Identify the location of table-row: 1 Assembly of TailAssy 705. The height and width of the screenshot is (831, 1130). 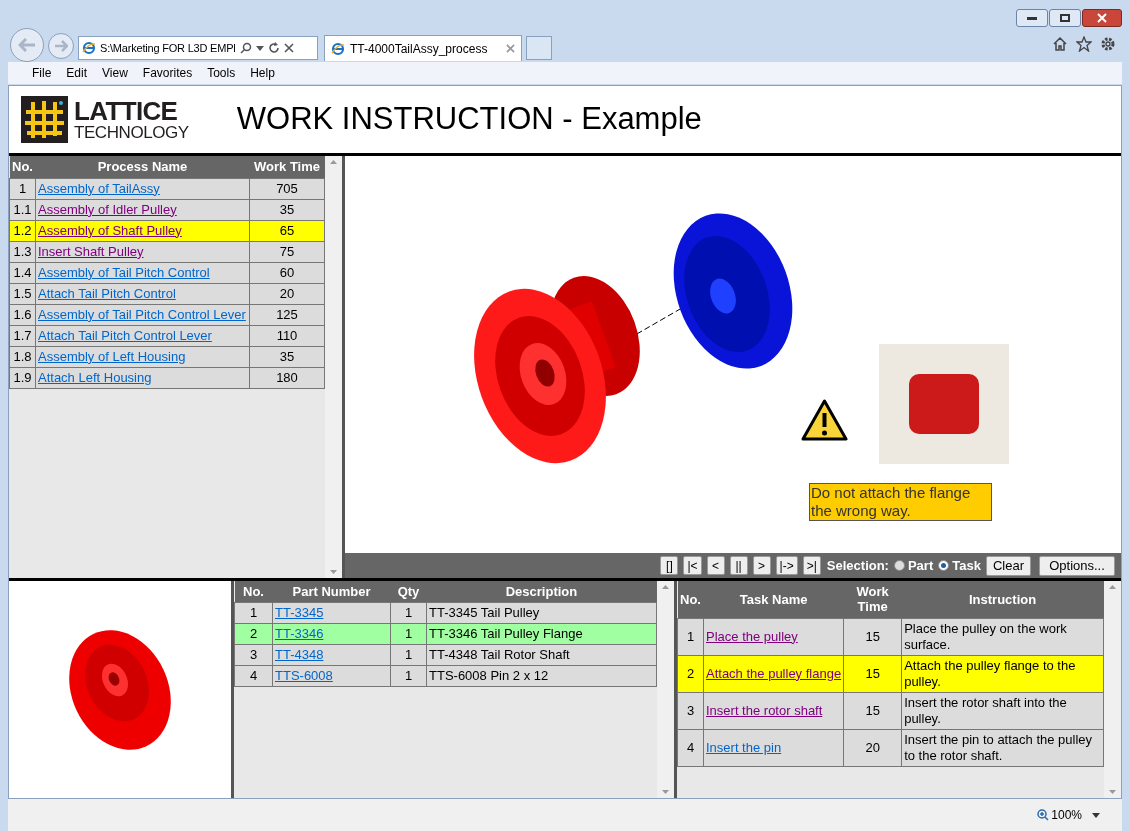
(167, 188).